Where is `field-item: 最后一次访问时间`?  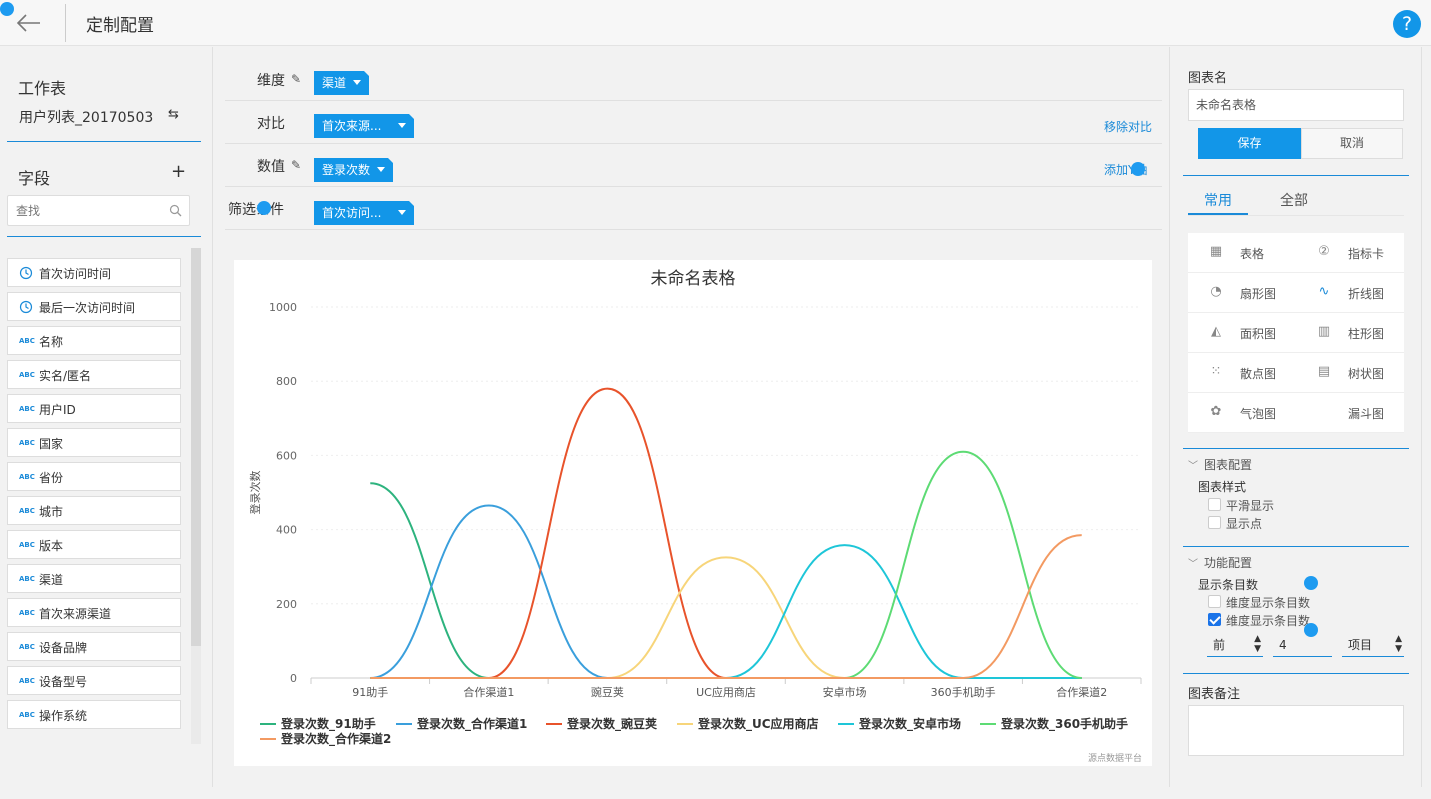 field-item: 最后一次访问时间 is located at coordinates (94, 306).